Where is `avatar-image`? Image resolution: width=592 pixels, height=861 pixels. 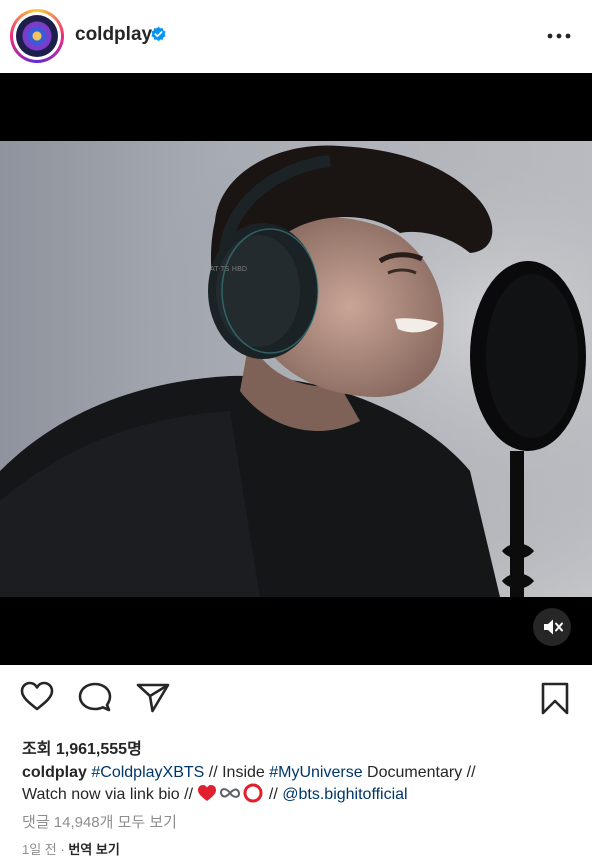
avatar-image is located at coordinates (37, 36).